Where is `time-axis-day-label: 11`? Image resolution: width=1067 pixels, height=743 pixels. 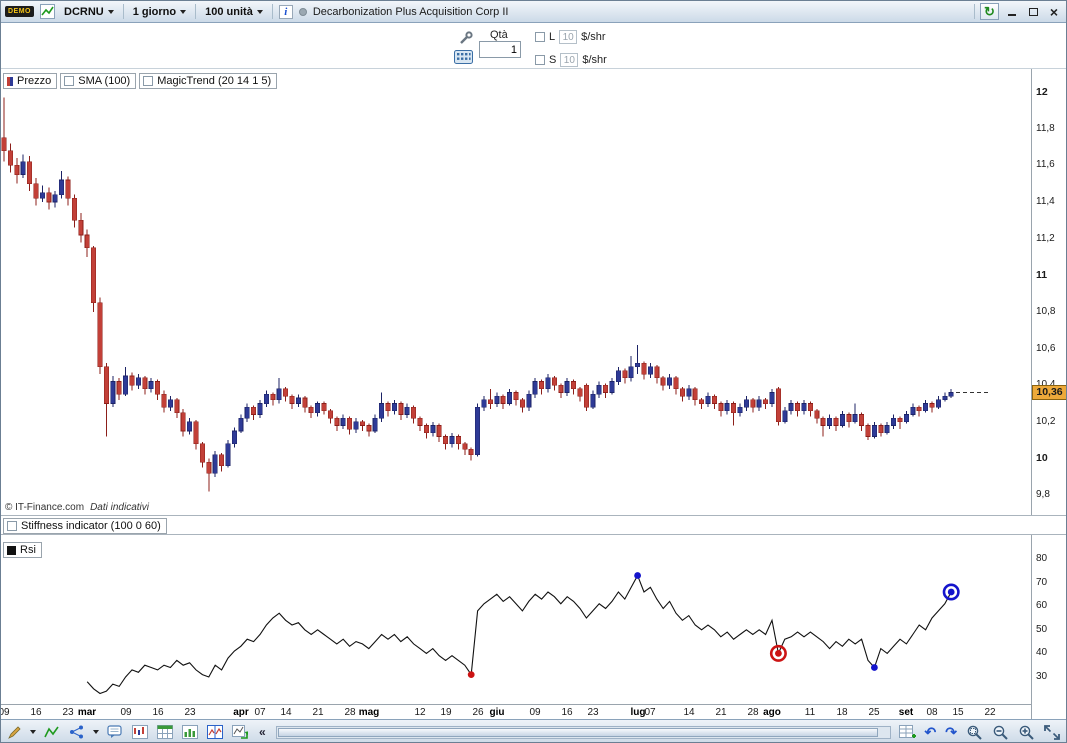 time-axis-day-label: 11 is located at coordinates (810, 712).